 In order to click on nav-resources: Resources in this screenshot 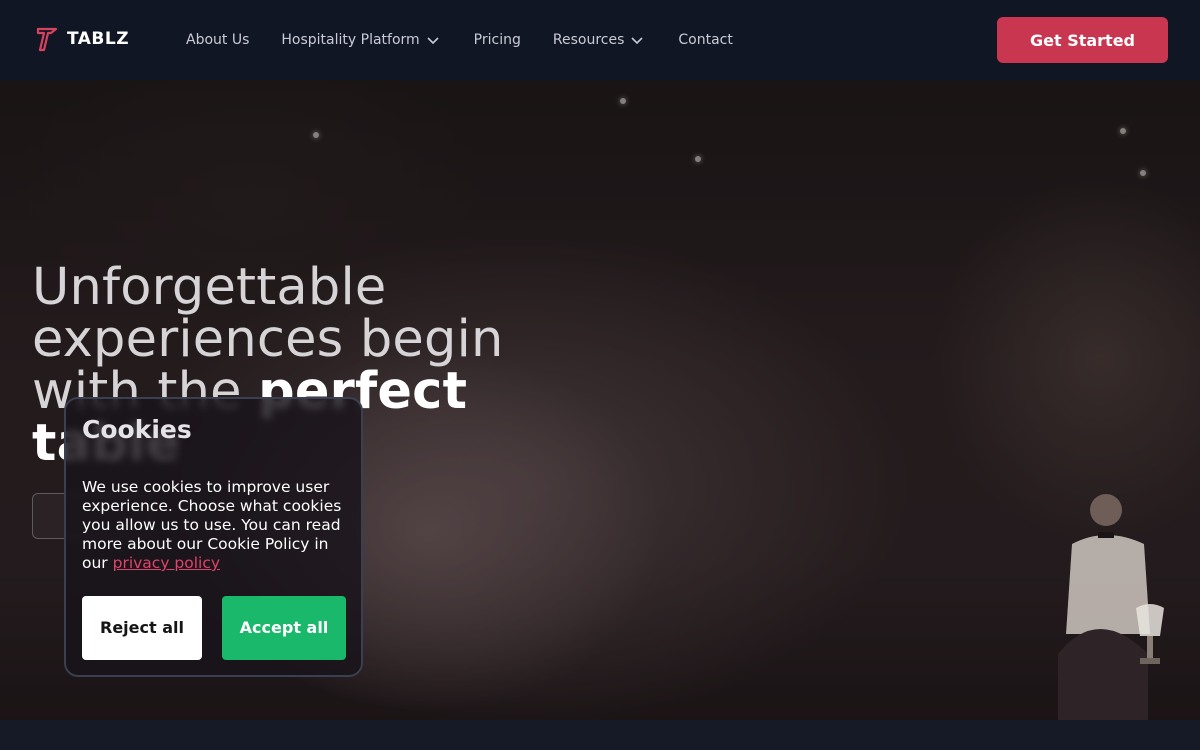, I will do `click(599, 40)`.